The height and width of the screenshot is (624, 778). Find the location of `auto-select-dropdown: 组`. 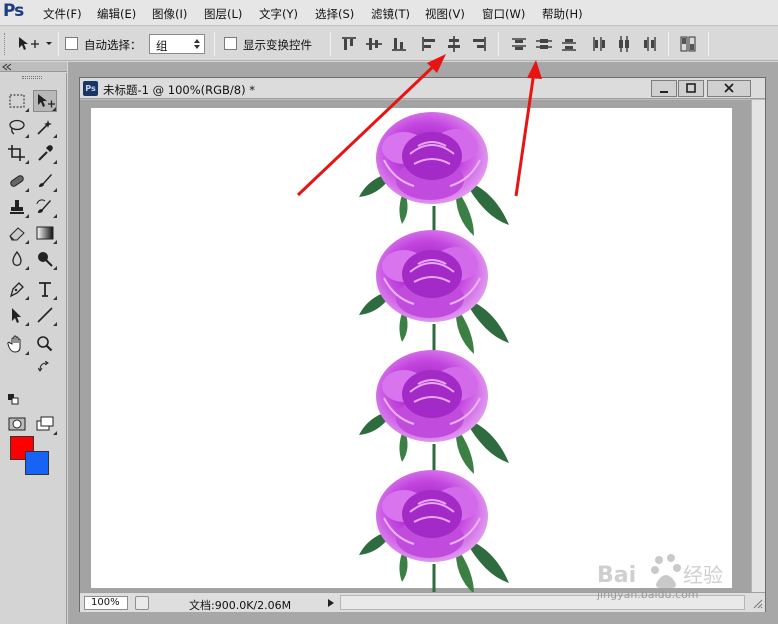

auto-select-dropdown: 组 is located at coordinates (177, 44).